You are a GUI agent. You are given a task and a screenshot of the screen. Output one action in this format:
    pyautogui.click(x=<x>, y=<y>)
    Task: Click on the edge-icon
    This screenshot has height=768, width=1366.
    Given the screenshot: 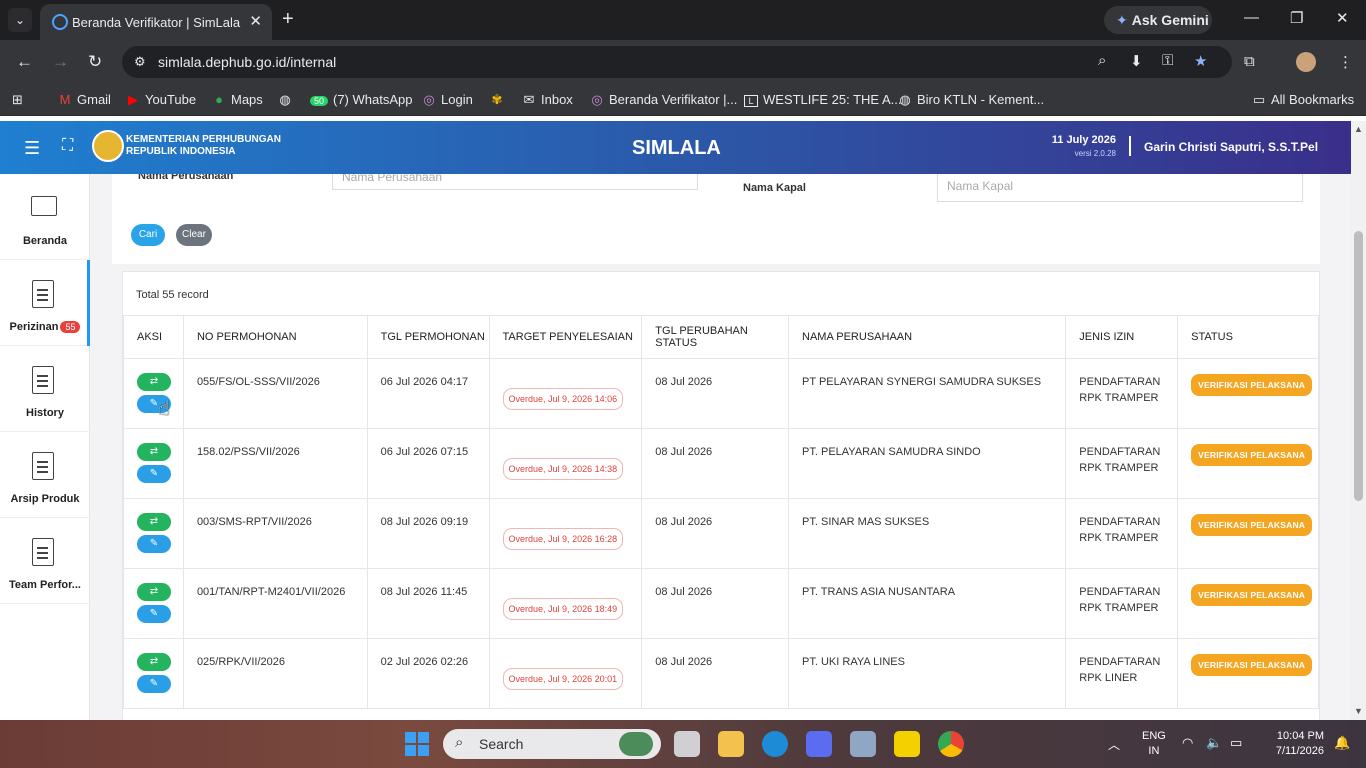 What is the action you would take?
    pyautogui.click(x=775, y=744)
    